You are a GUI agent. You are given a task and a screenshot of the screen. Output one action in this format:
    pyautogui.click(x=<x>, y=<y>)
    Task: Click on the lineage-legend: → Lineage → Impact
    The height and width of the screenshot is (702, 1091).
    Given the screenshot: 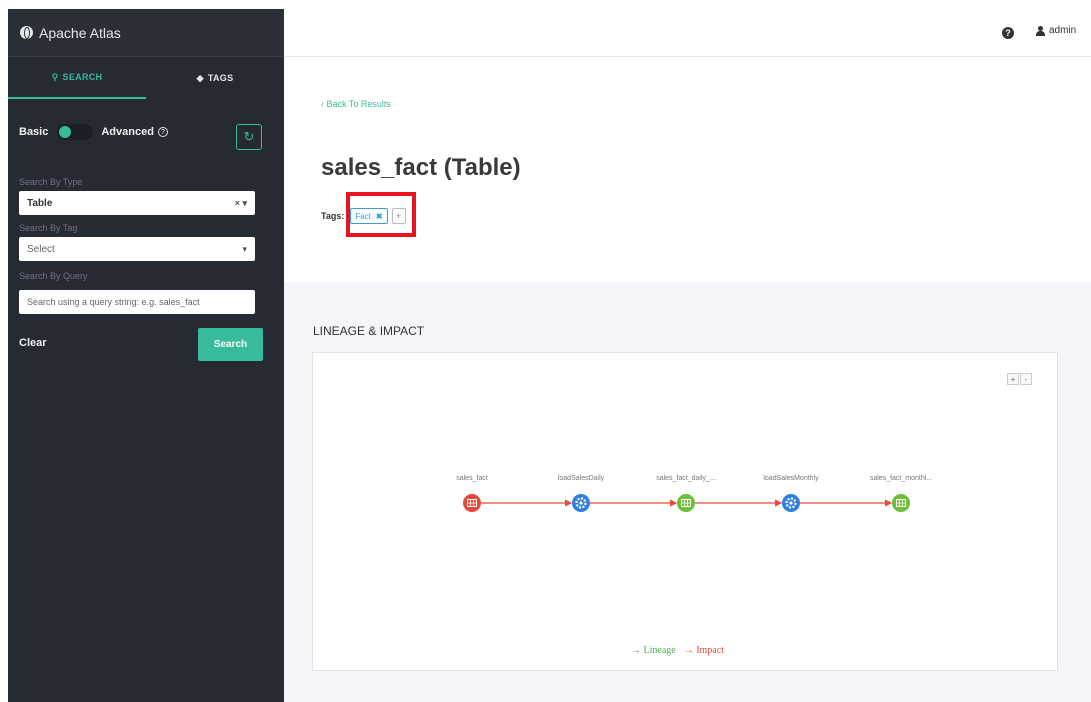 What is the action you would take?
    pyautogui.click(x=677, y=650)
    